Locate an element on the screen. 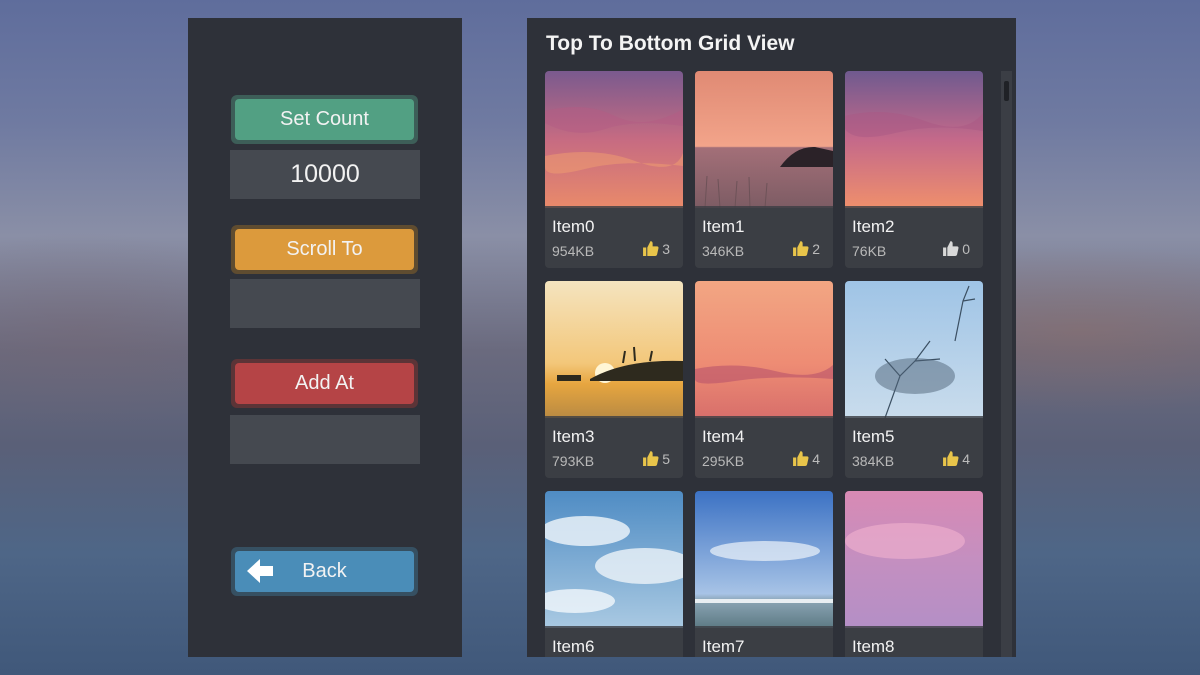  grid-item: Item3 793KB 5 is located at coordinates (614, 379).